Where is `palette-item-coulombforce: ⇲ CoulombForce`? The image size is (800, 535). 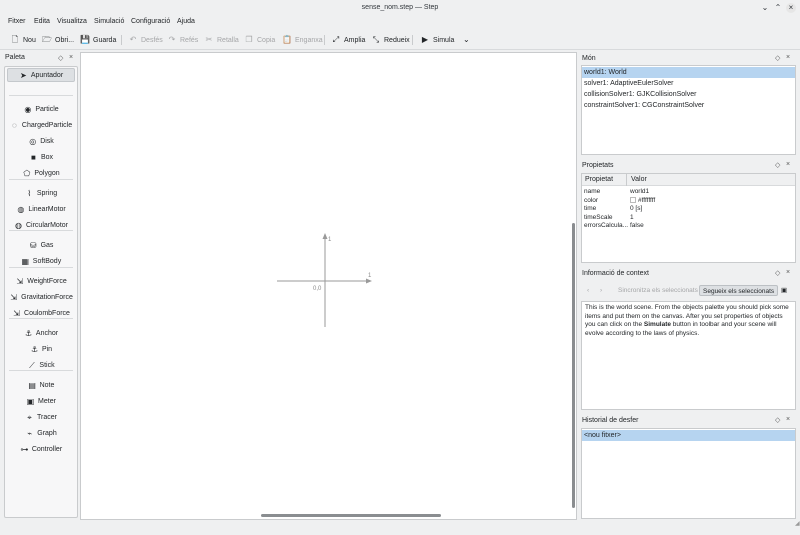 palette-item-coulombforce: ⇲ CoulombForce is located at coordinates (41, 313).